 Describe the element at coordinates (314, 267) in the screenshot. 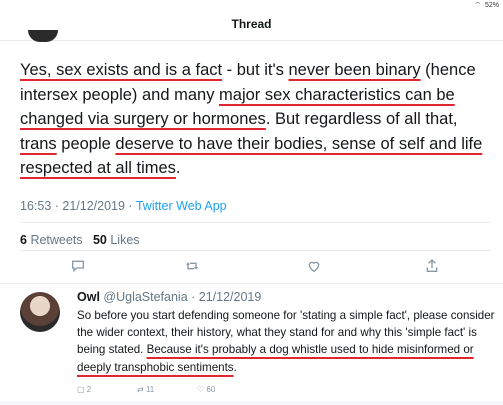

I see `heart-icon` at that location.